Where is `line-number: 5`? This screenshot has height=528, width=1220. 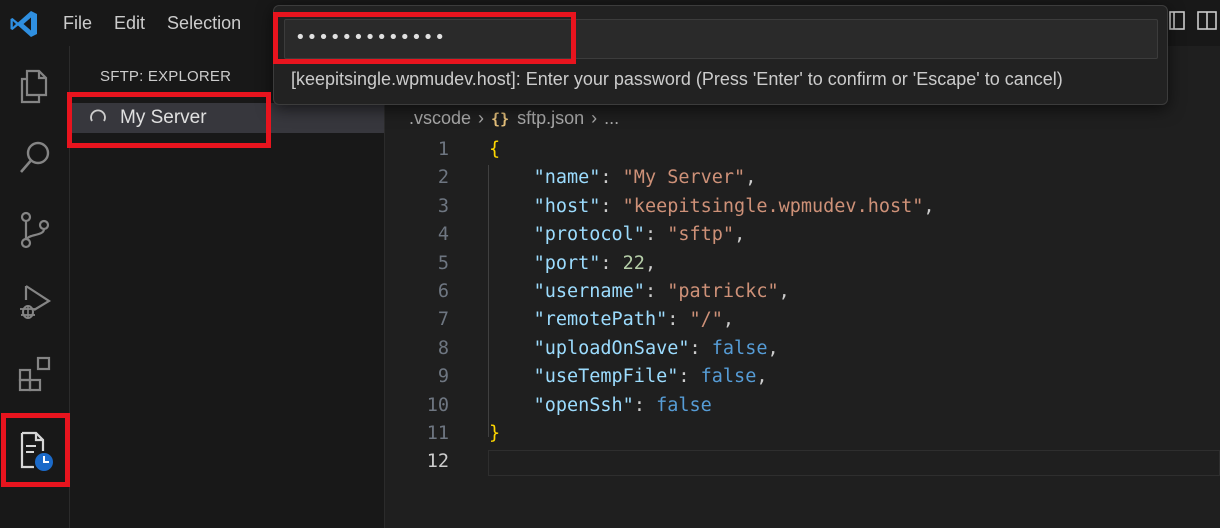 line-number: 5 is located at coordinates (443, 263).